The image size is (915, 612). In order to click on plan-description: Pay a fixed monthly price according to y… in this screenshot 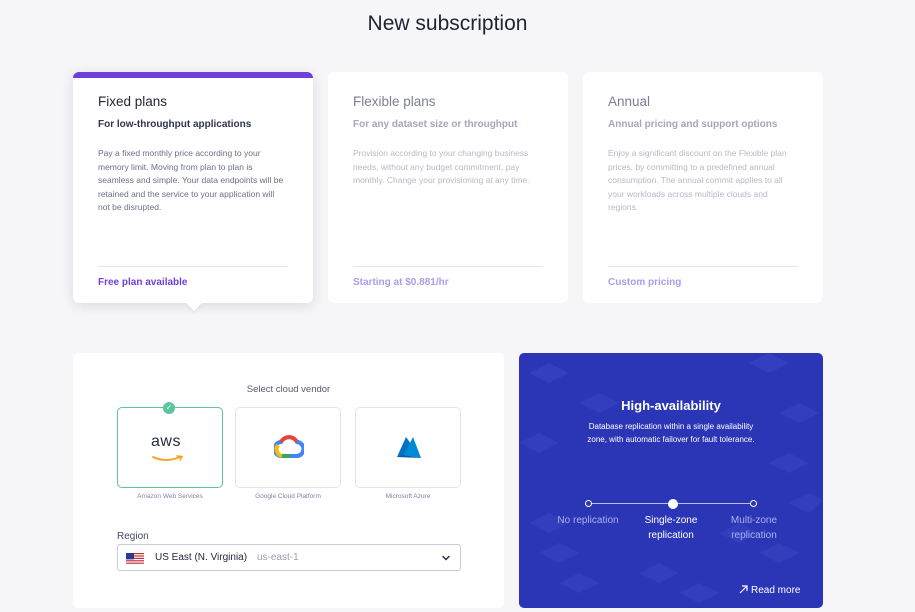, I will do `click(191, 180)`.